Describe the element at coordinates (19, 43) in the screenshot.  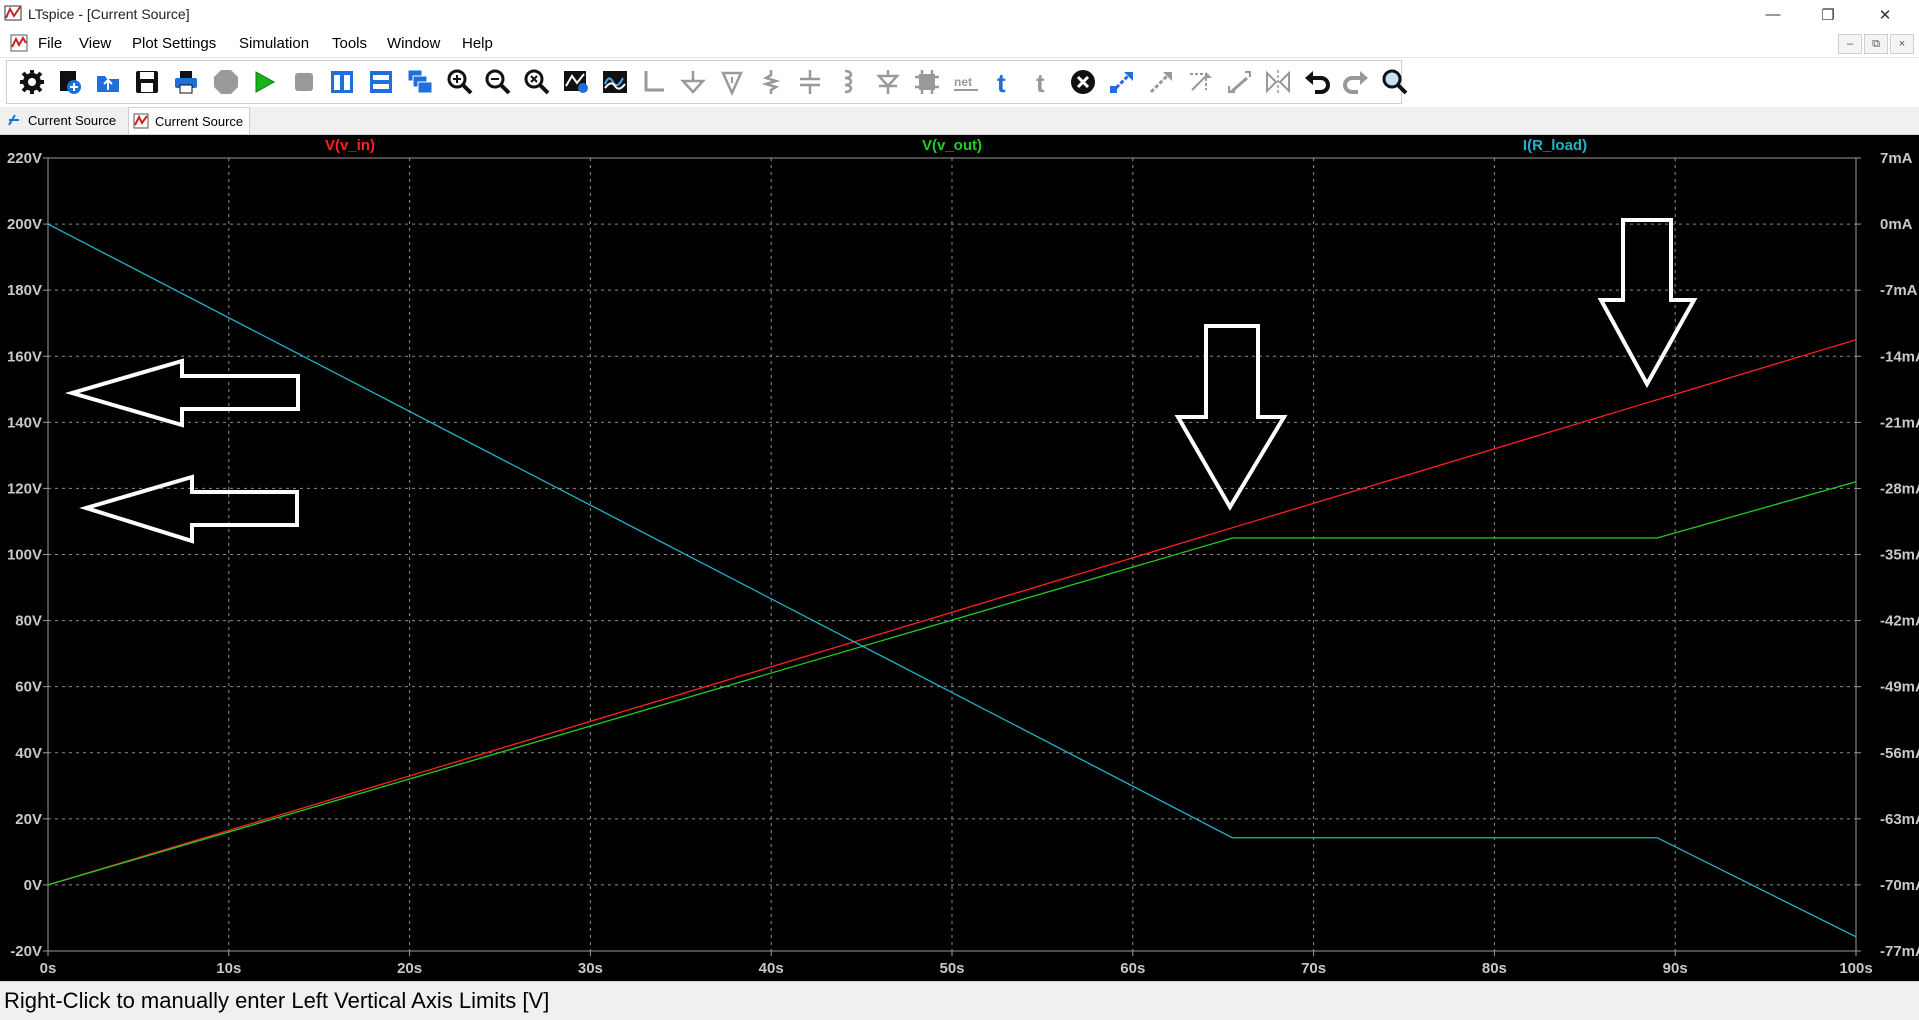
I see `waveform-window-icon` at that location.